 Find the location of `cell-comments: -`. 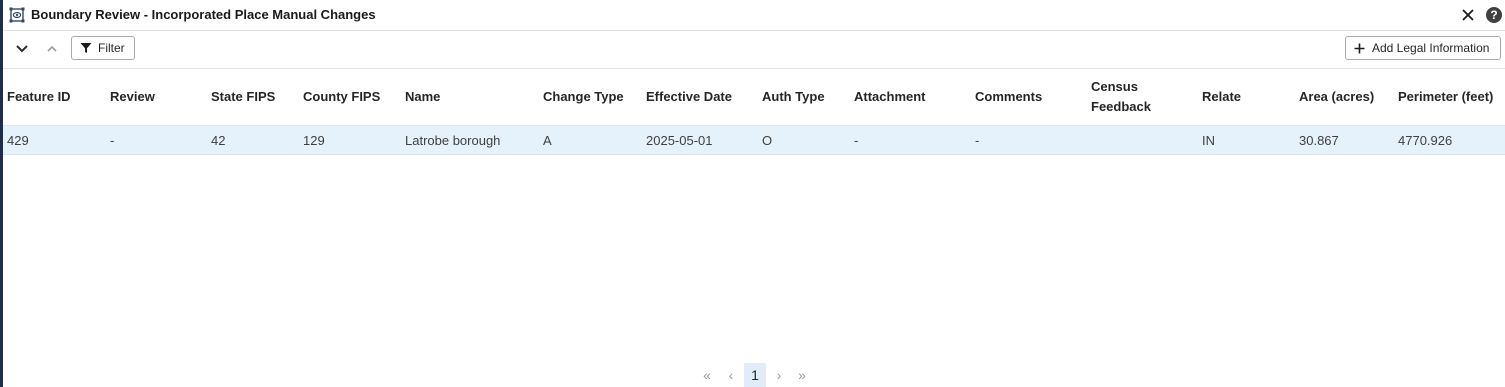

cell-comments: - is located at coordinates (977, 140).